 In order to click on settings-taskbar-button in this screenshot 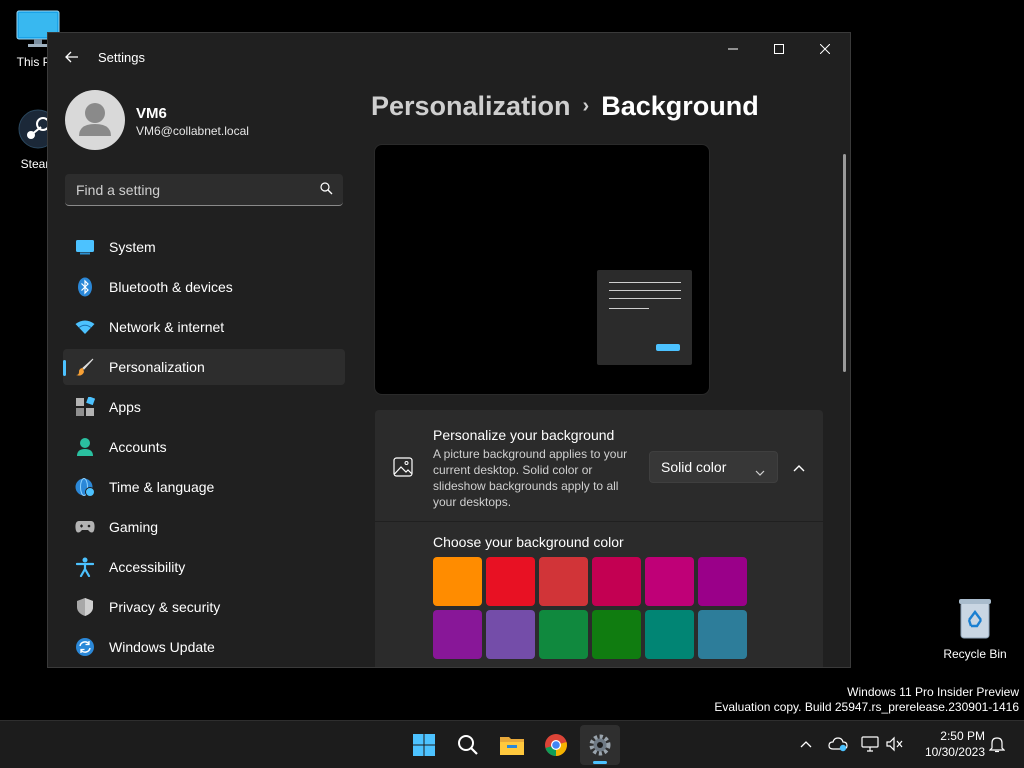, I will do `click(600, 745)`.